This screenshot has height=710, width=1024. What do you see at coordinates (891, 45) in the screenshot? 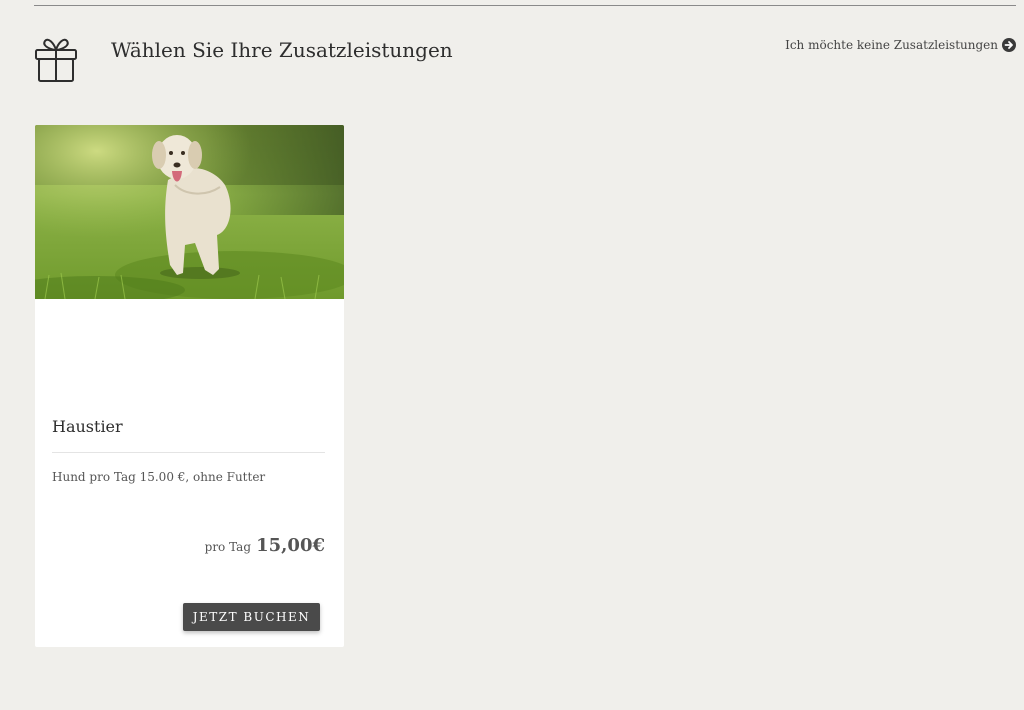
I see `skip-extras-label: Ich möchte keine Zusatzleistungen` at bounding box center [891, 45].